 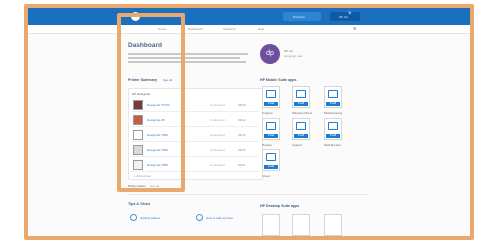 What do you see at coordinates (261, 29) in the screenshot?
I see `nav-item-help: Help` at bounding box center [261, 29].